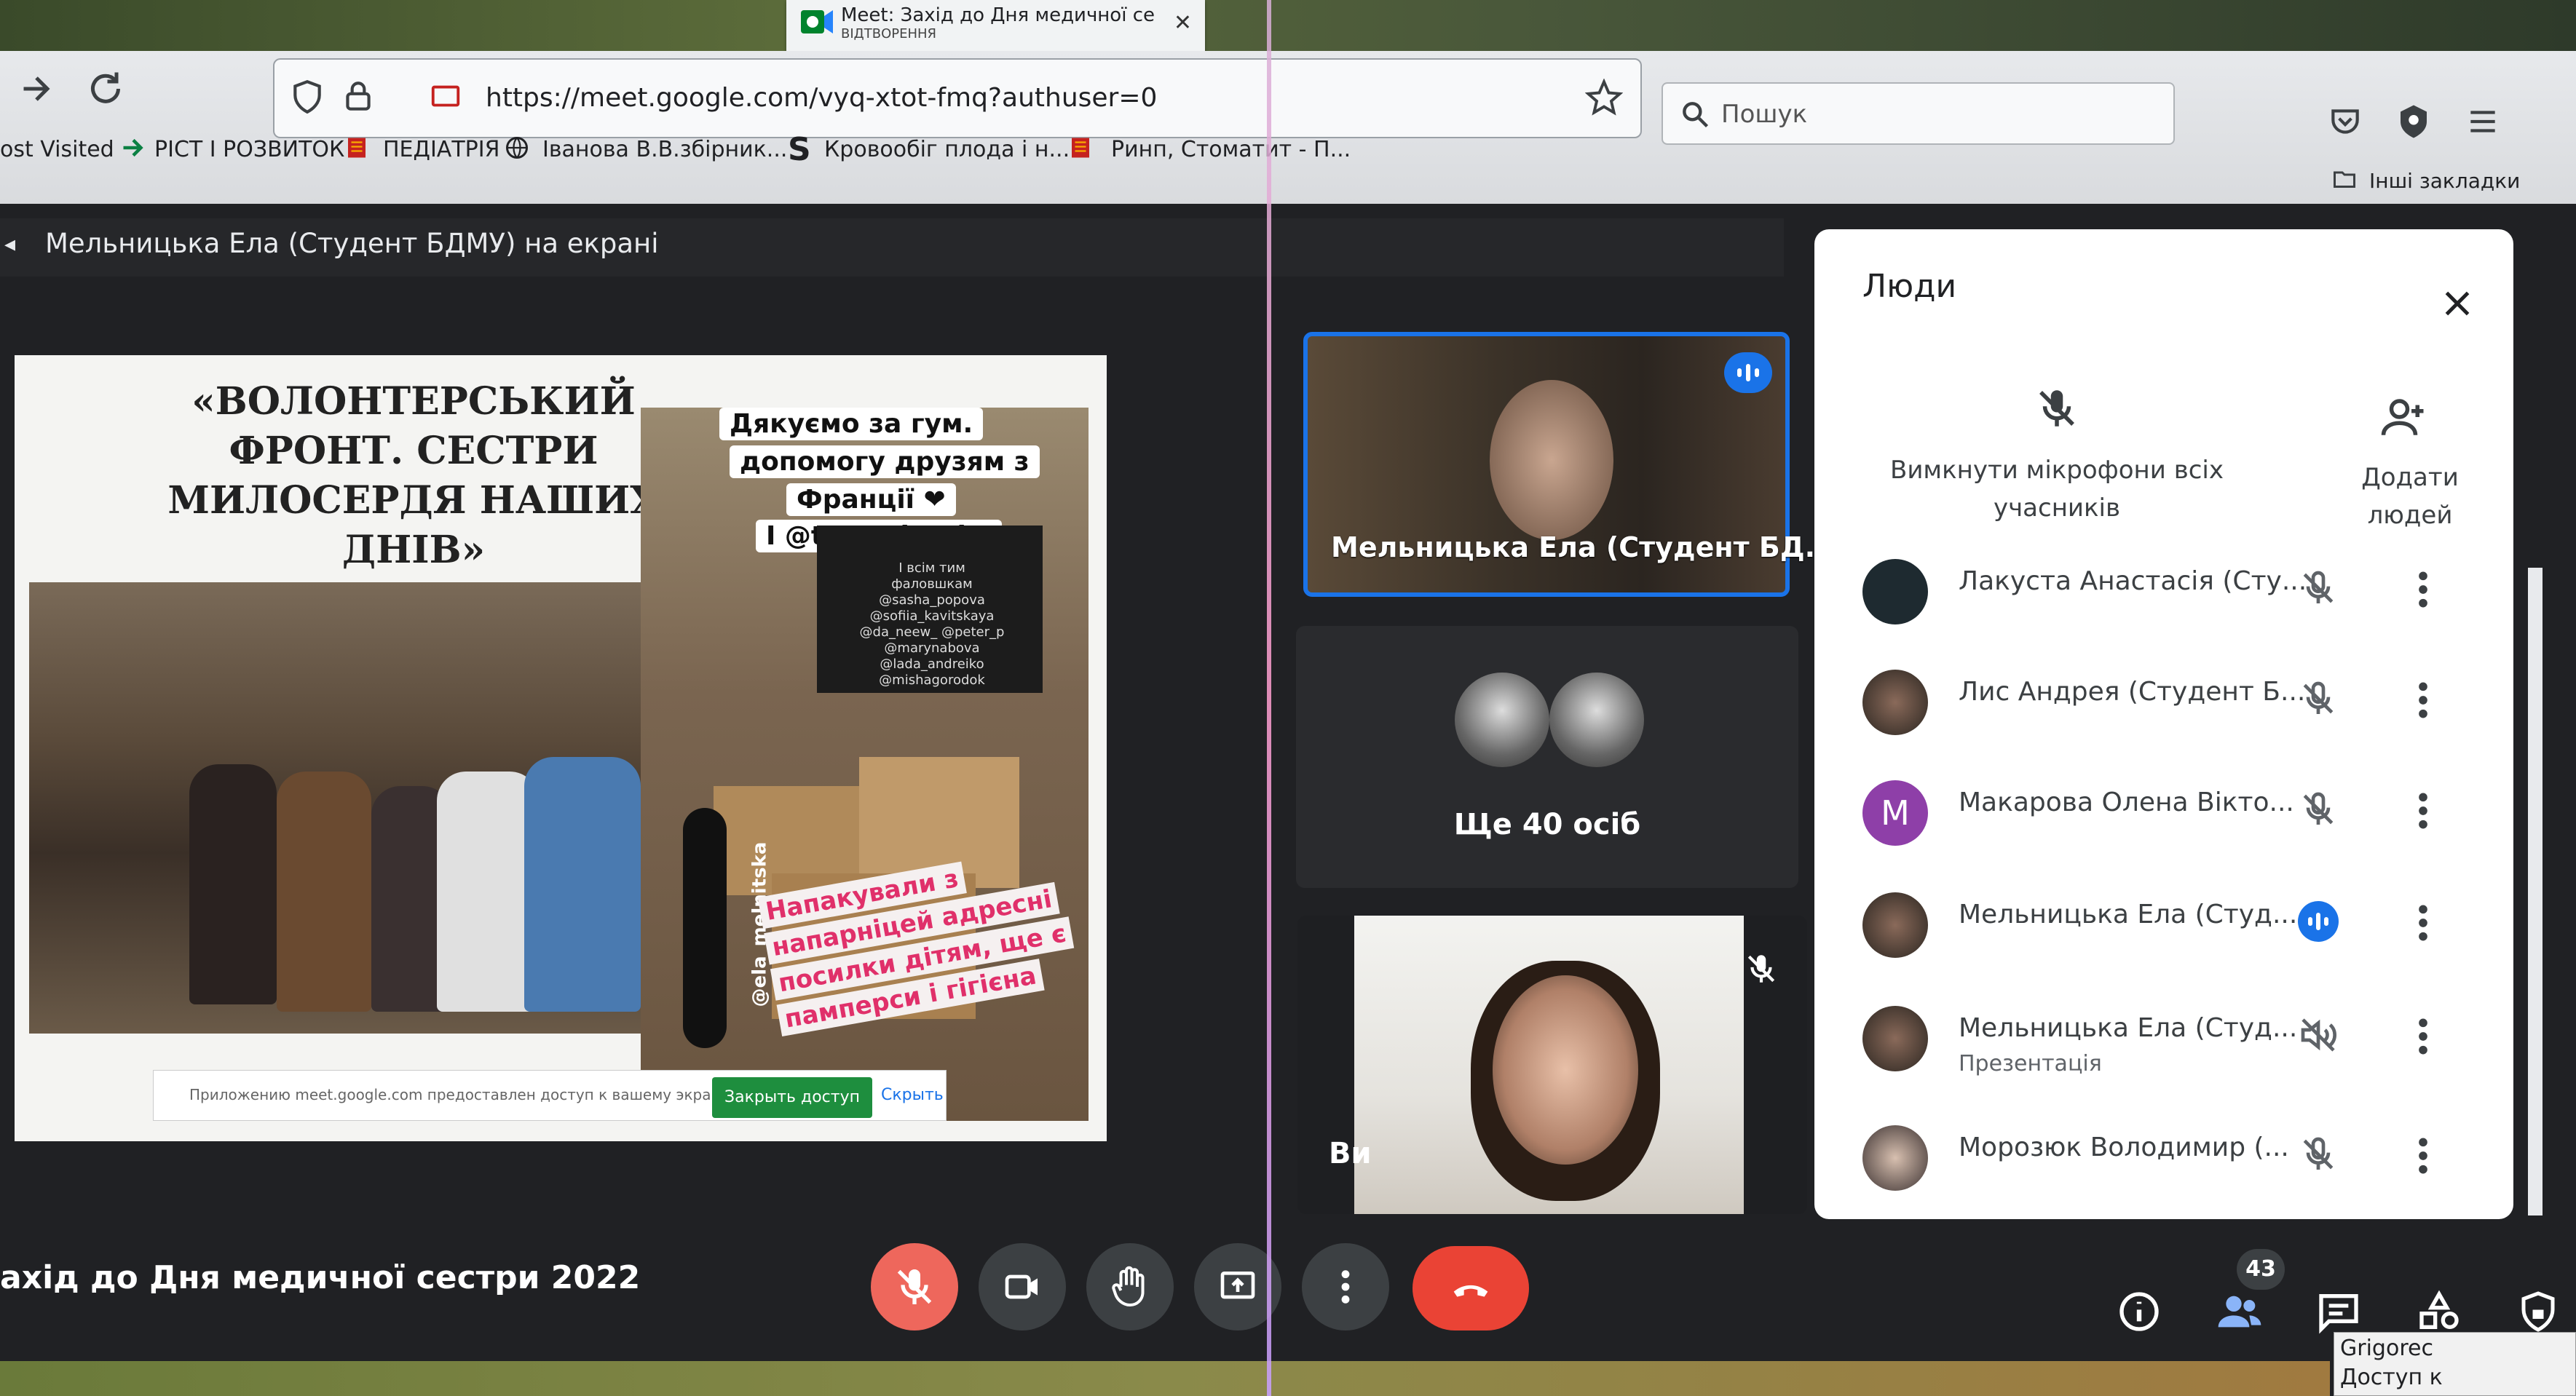 This screenshot has width=2576, height=1396. What do you see at coordinates (799, 149) in the screenshot?
I see `s-icon: S` at bounding box center [799, 149].